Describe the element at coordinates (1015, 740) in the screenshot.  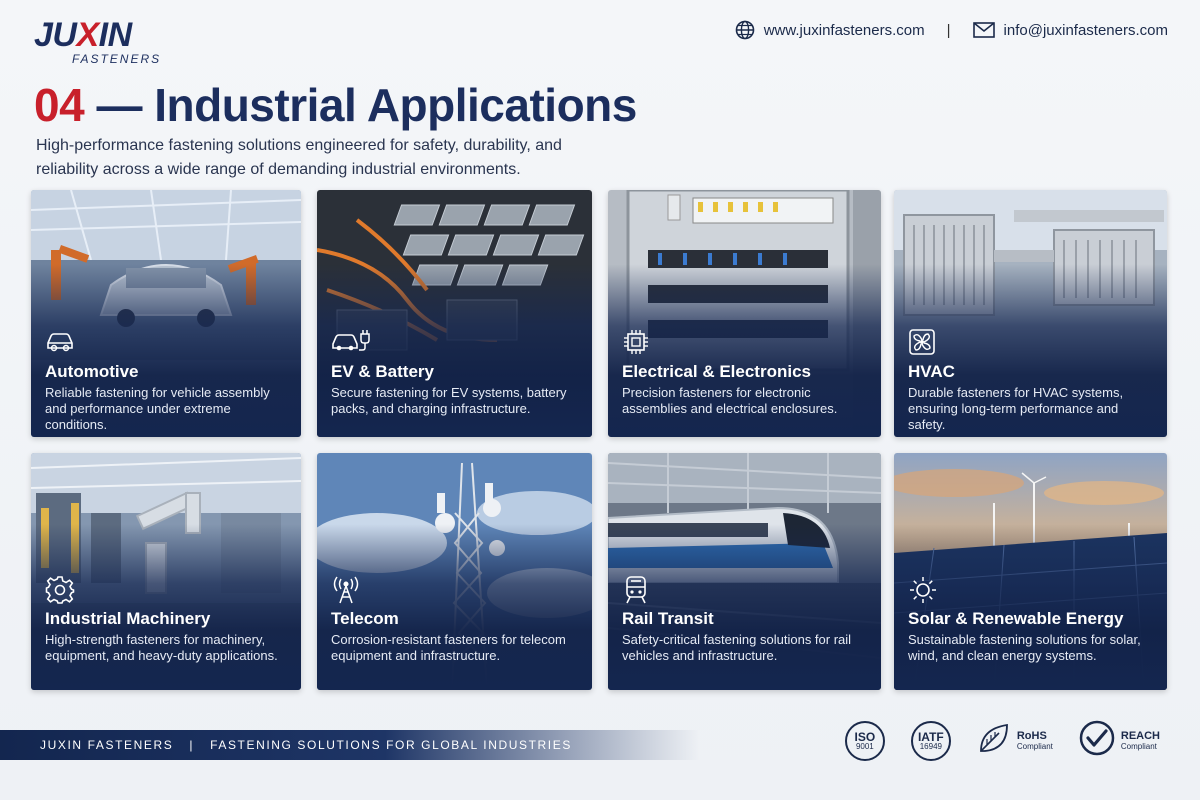
I see `rohs-badge: RoHS Compliant` at that location.